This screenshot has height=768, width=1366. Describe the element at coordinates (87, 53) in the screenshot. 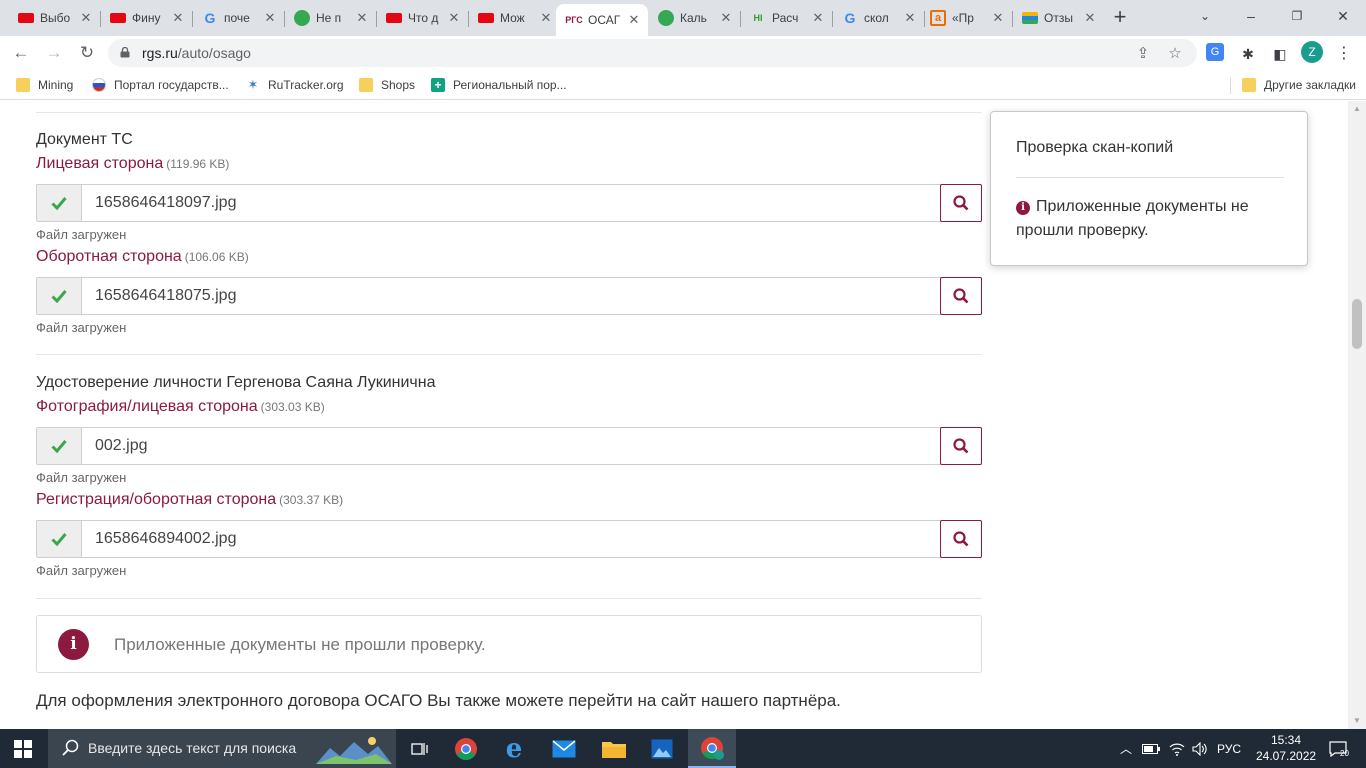

I see `reload-icon: ↻` at that location.